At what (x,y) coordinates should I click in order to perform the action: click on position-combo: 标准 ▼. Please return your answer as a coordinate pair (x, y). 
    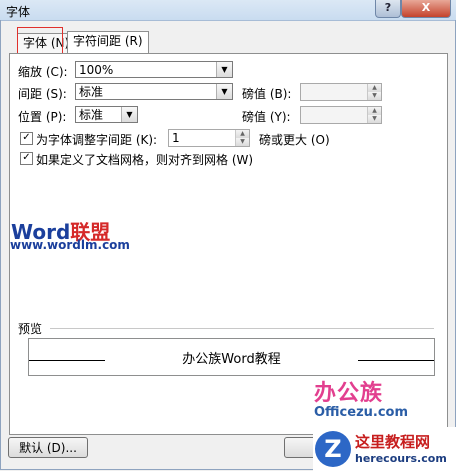
    Looking at the image, I should click on (106, 114).